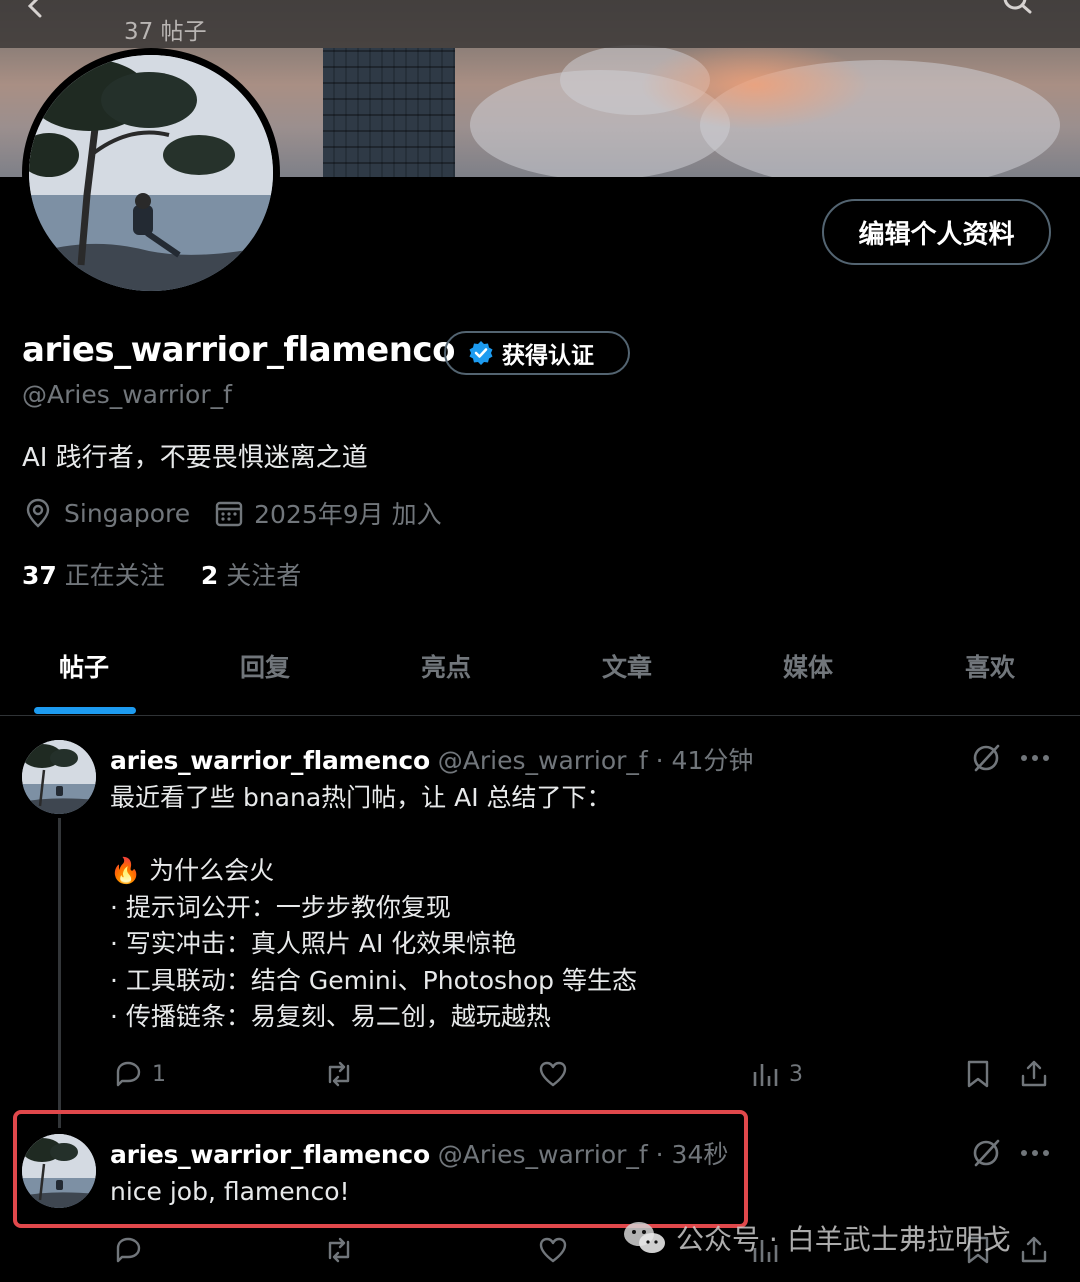 The image size is (1080, 1282). I want to click on profile-display-name: aries_warrior_flamenco, so click(238, 350).